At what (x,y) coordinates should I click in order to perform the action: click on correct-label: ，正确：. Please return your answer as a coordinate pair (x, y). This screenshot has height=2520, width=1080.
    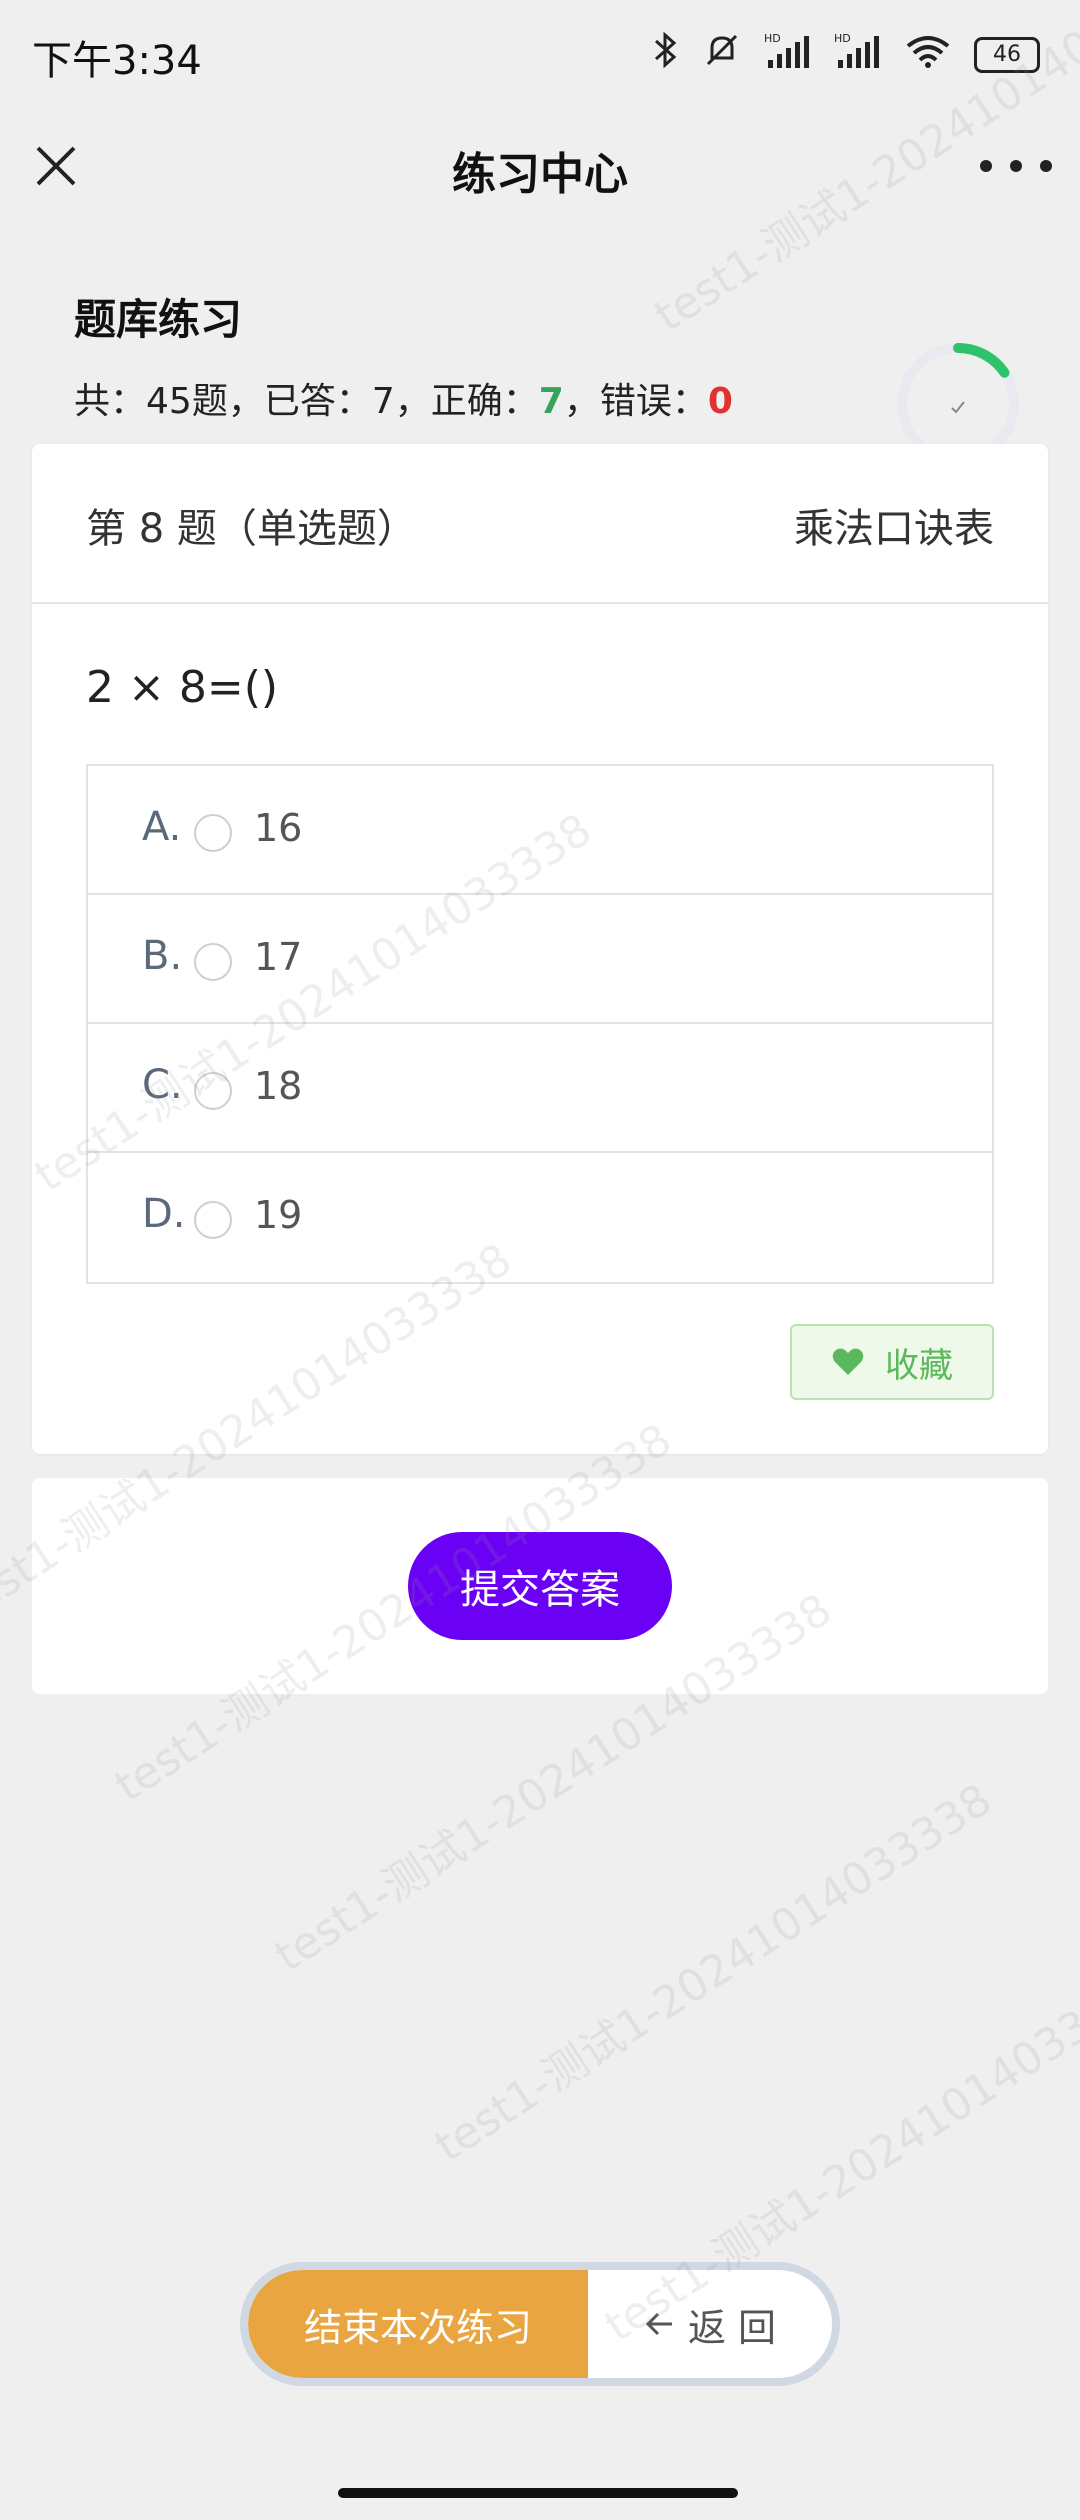
    Looking at the image, I should click on (466, 401).